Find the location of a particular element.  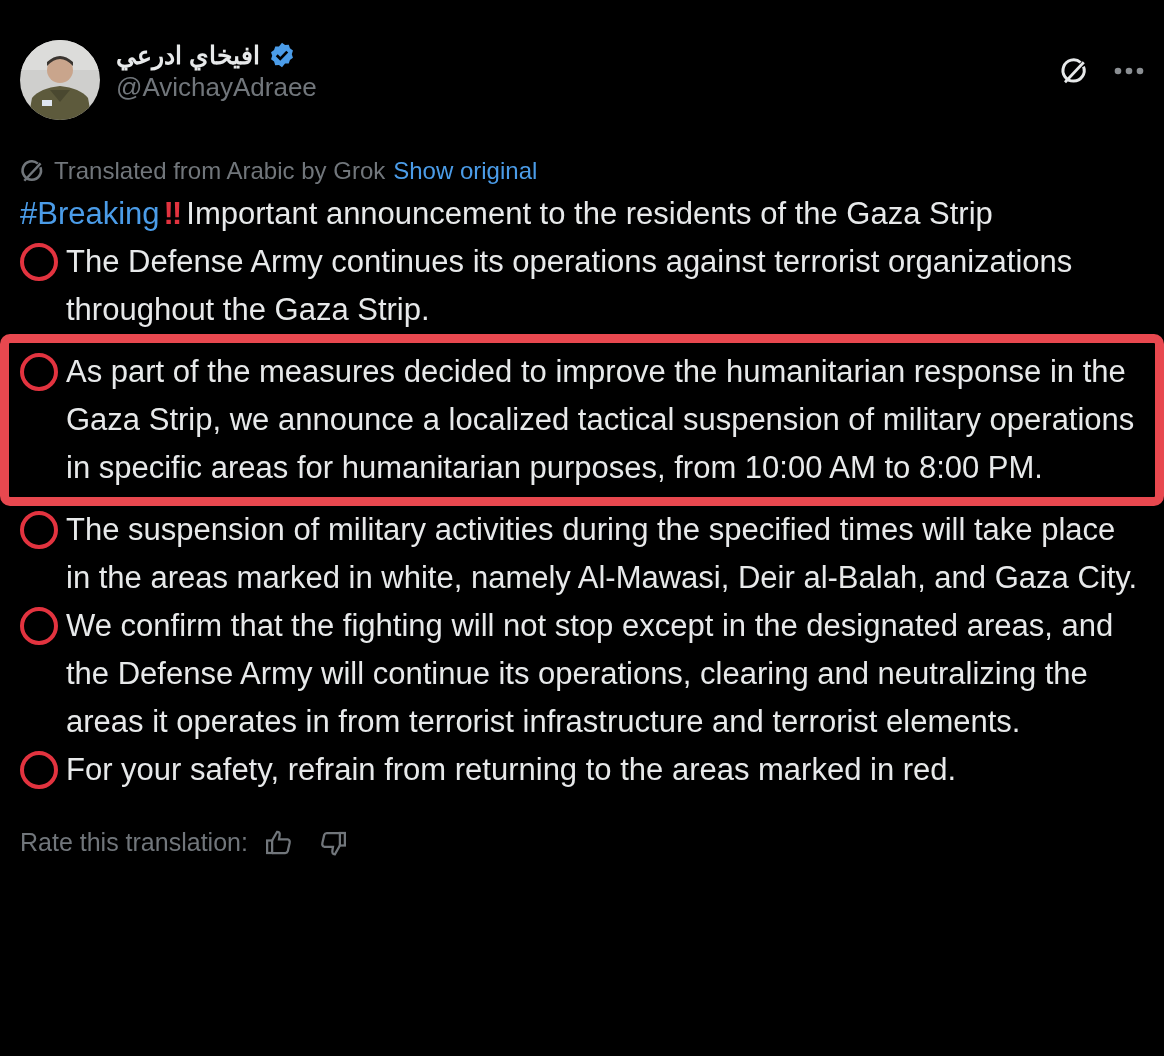

post-text: Important announcement to the residents of the Gaza Strip is located at coordinates (589, 213).